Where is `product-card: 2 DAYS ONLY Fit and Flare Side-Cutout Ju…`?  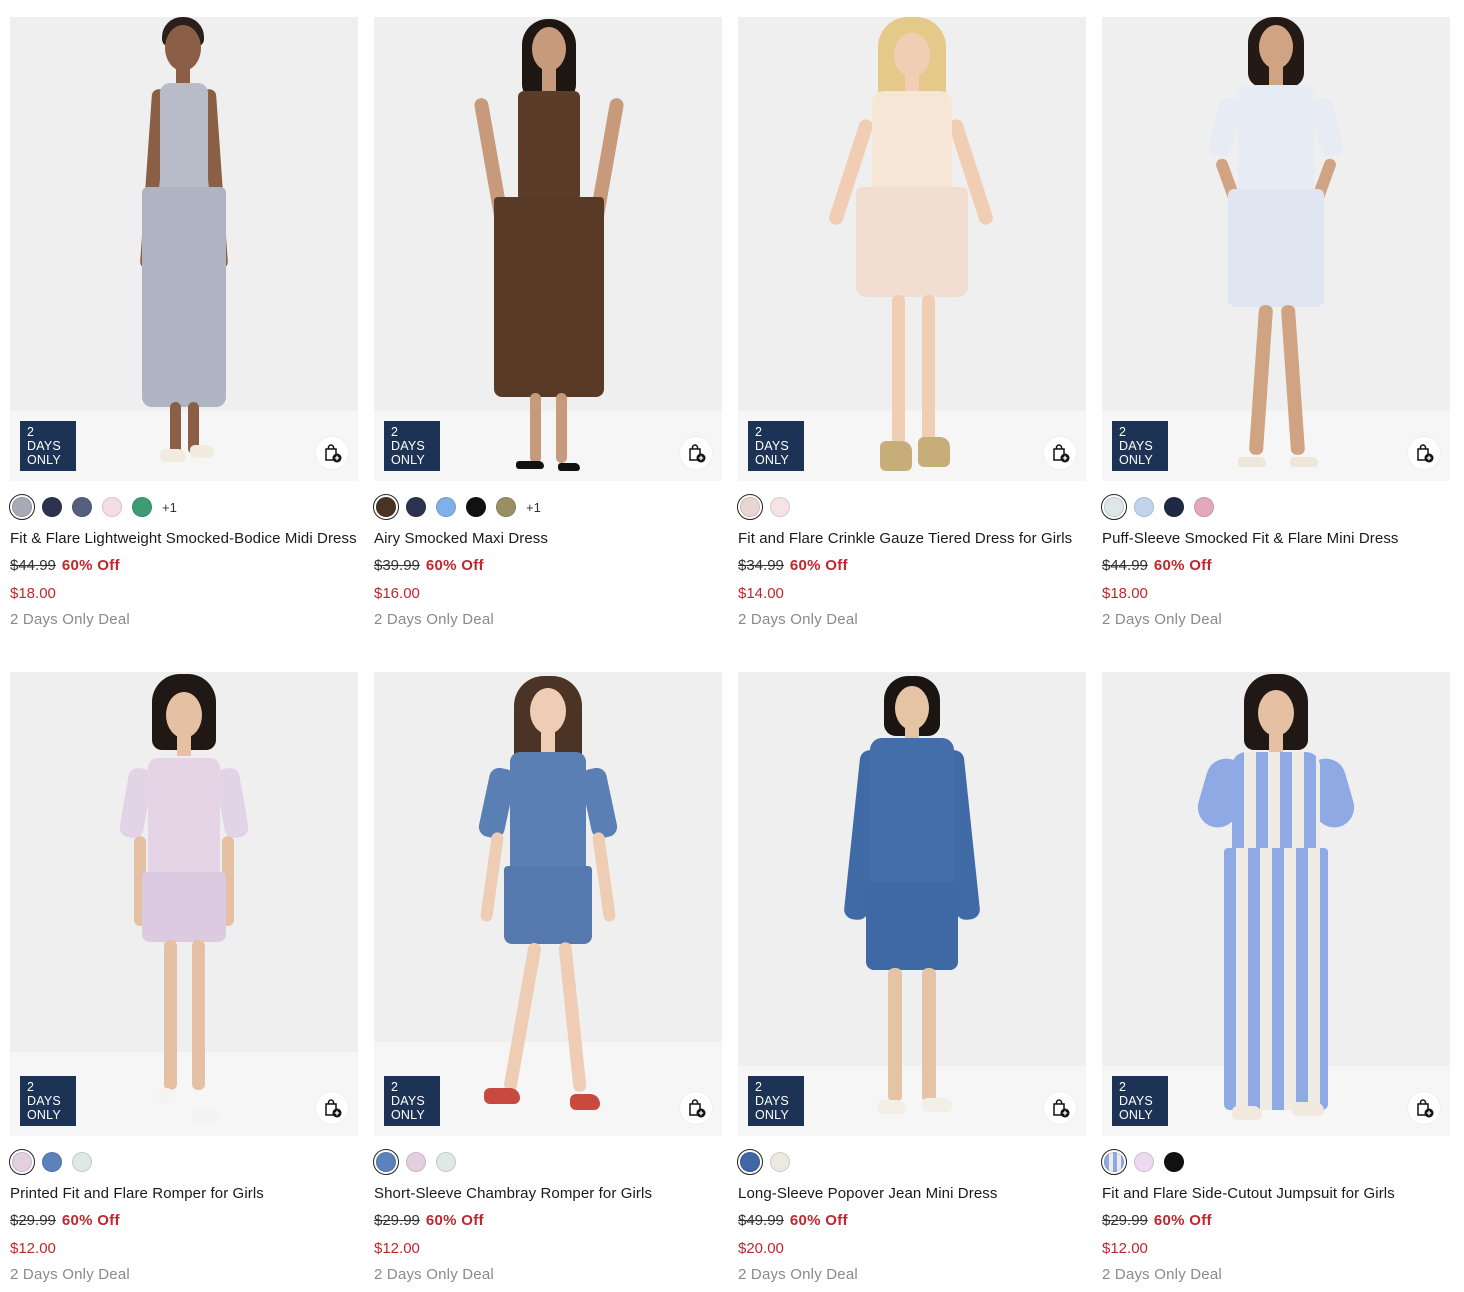 product-card: 2 DAYS ONLY Fit and Flare Side-Cutout Ju… is located at coordinates (1275, 977).